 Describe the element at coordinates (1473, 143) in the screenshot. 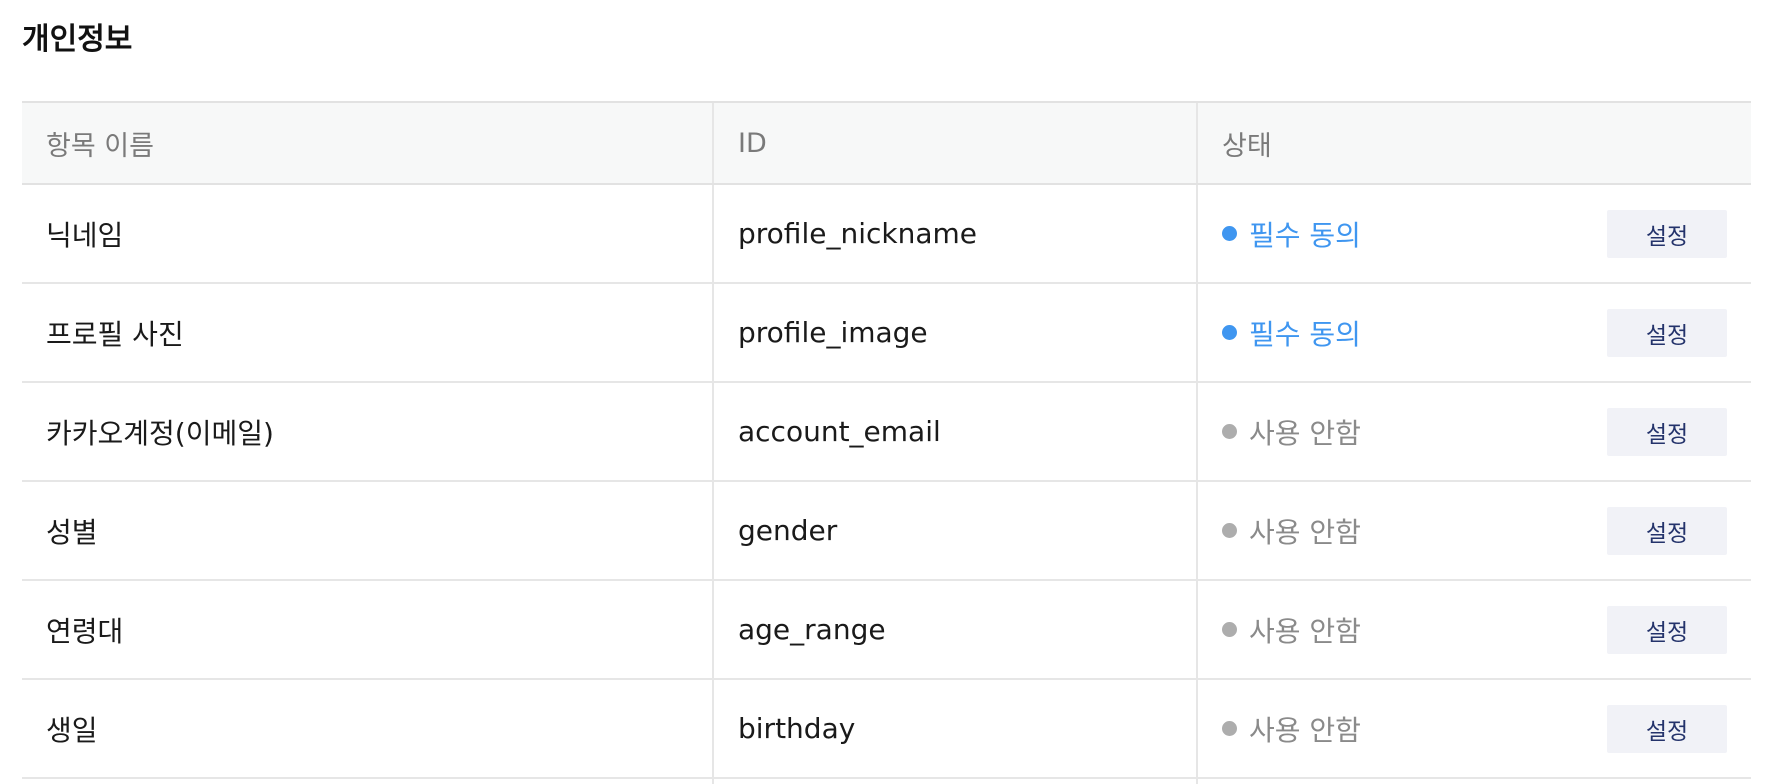

I see `column-header-status: 상태` at that location.